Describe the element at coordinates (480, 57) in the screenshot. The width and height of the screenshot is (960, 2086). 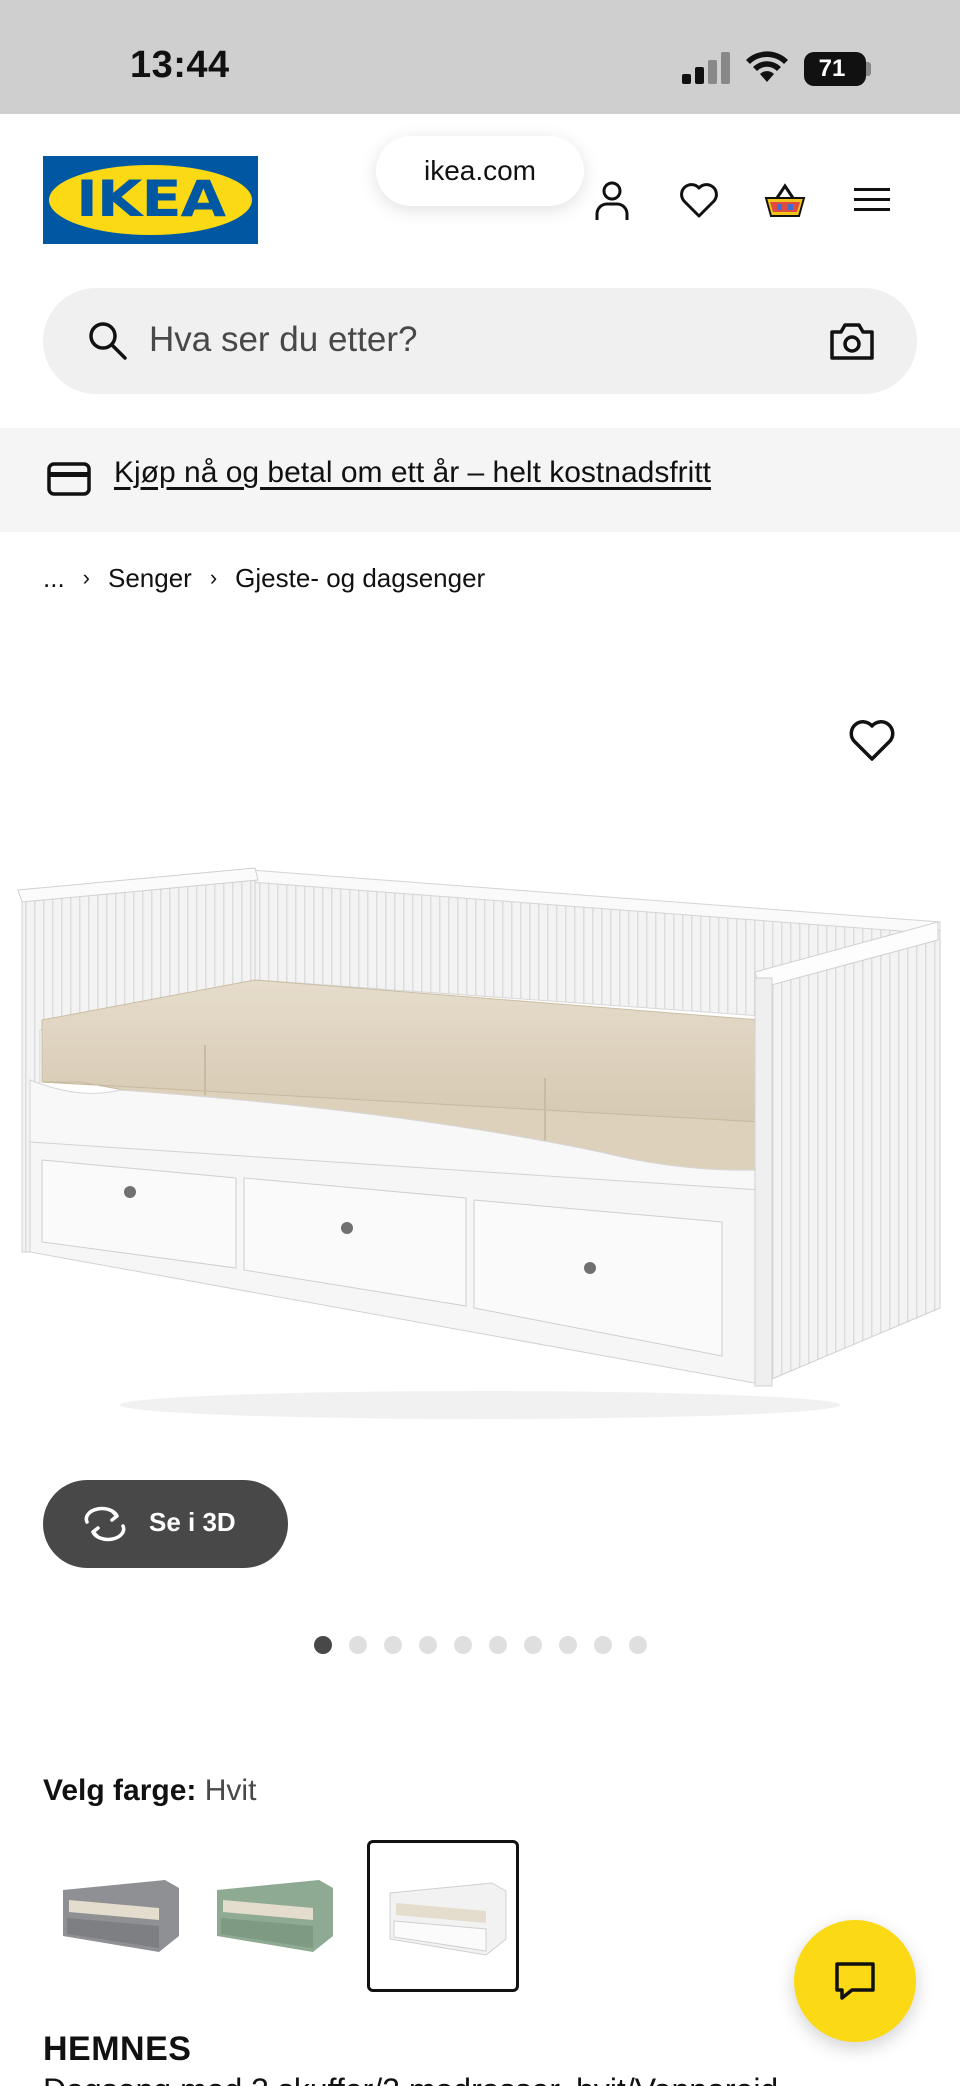
I see `status-bar: 13:44 71` at that location.